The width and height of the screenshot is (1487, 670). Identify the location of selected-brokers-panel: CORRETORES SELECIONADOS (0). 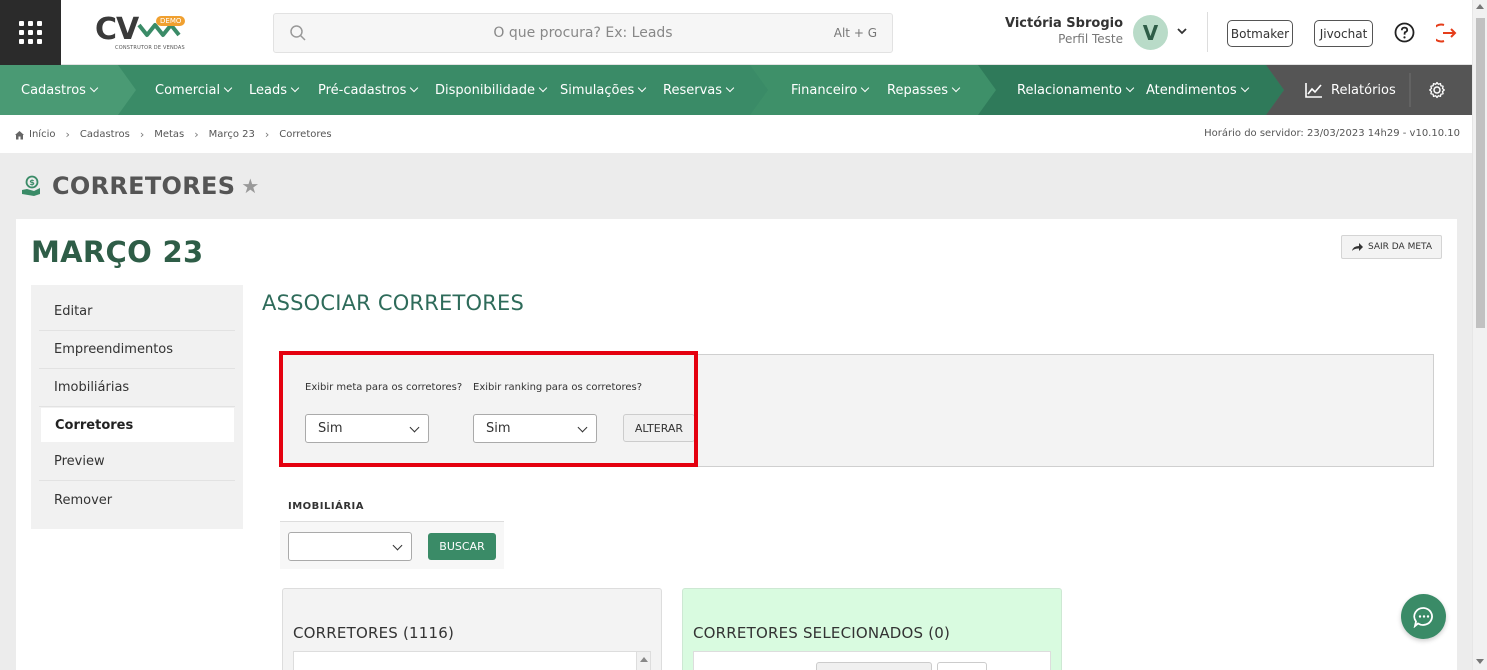
(872, 629).